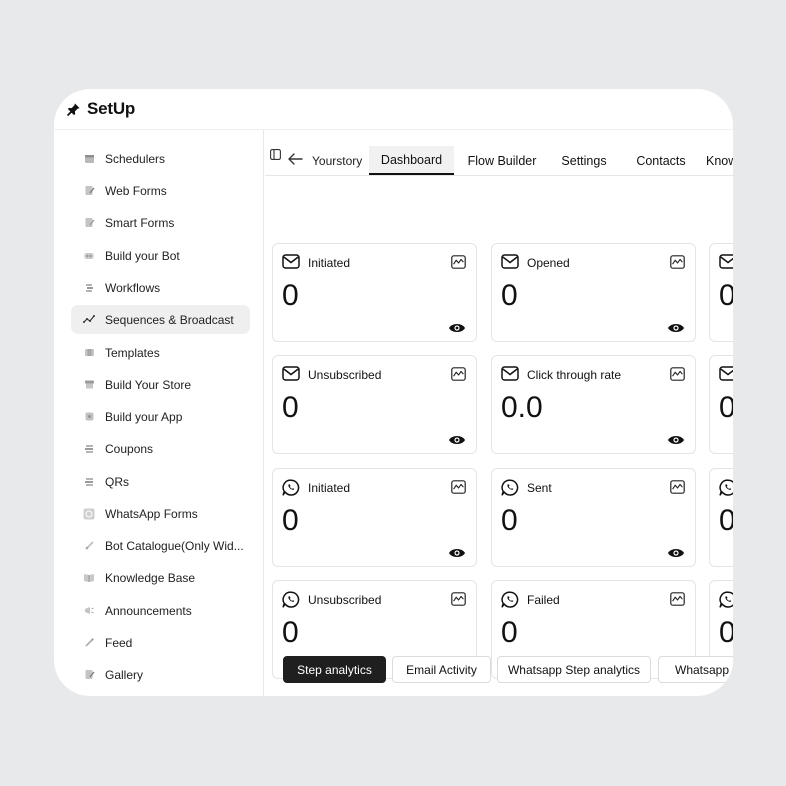  I want to click on sidebar-item: Build your App, so click(160, 416).